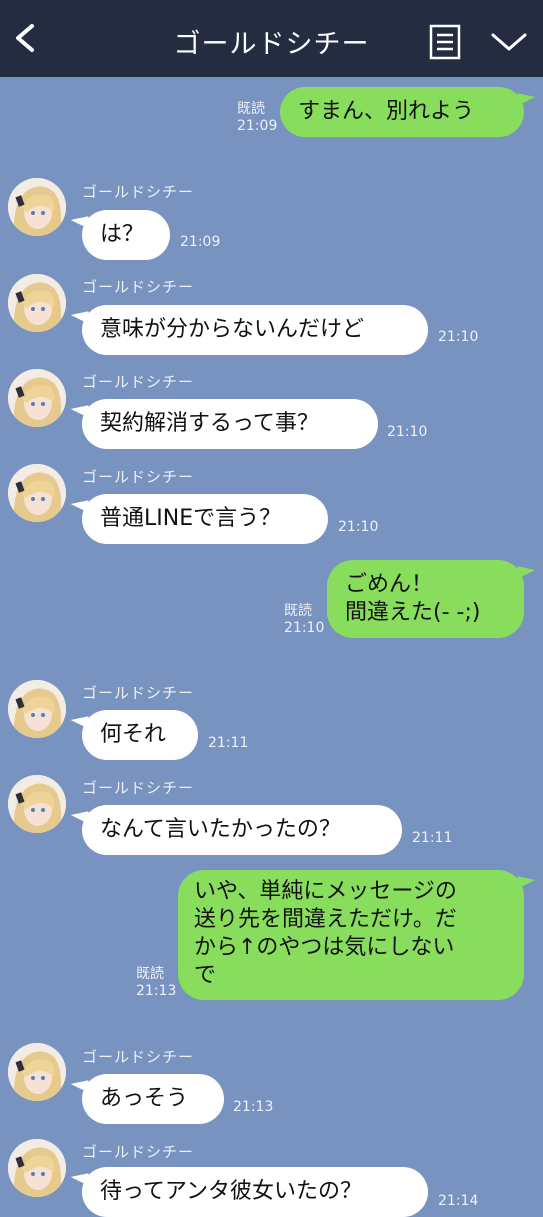  I want to click on message-text: あっそう, so click(144, 1098).